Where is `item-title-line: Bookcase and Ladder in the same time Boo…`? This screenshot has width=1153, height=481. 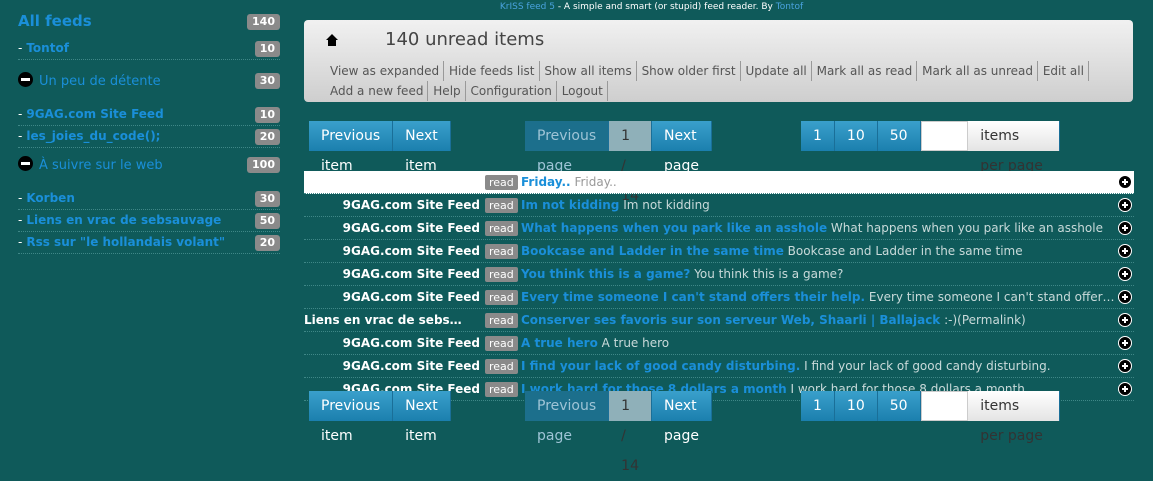
item-title-line: Bookcase and Ladder in the same time Boo… is located at coordinates (819, 251).